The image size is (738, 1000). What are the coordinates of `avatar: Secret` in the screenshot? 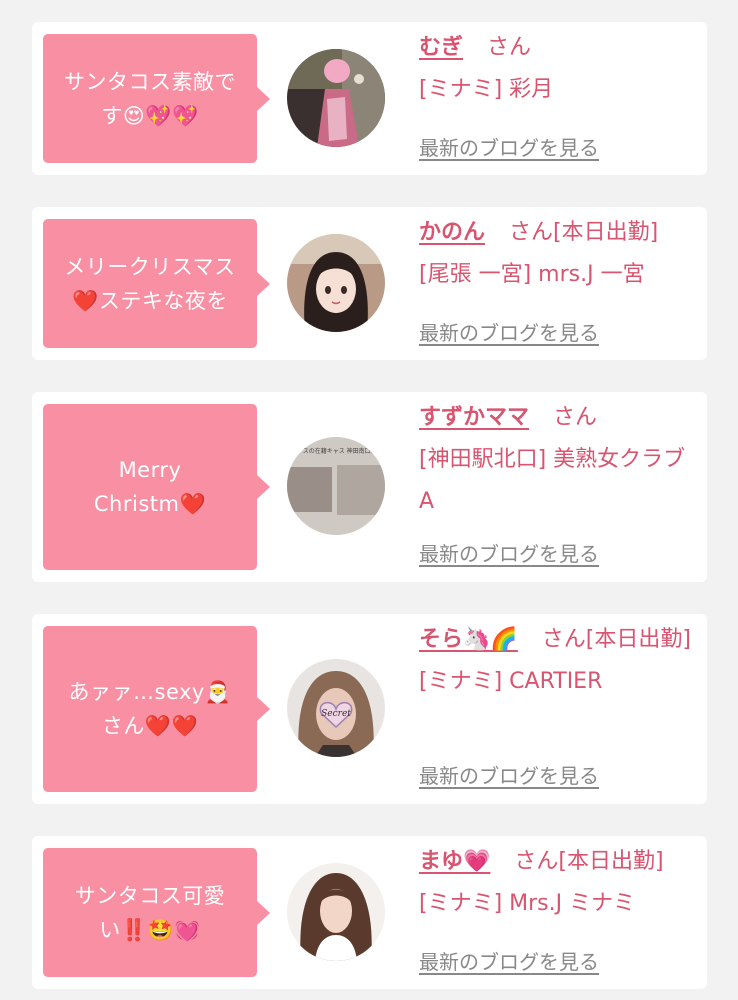 It's located at (336, 708).